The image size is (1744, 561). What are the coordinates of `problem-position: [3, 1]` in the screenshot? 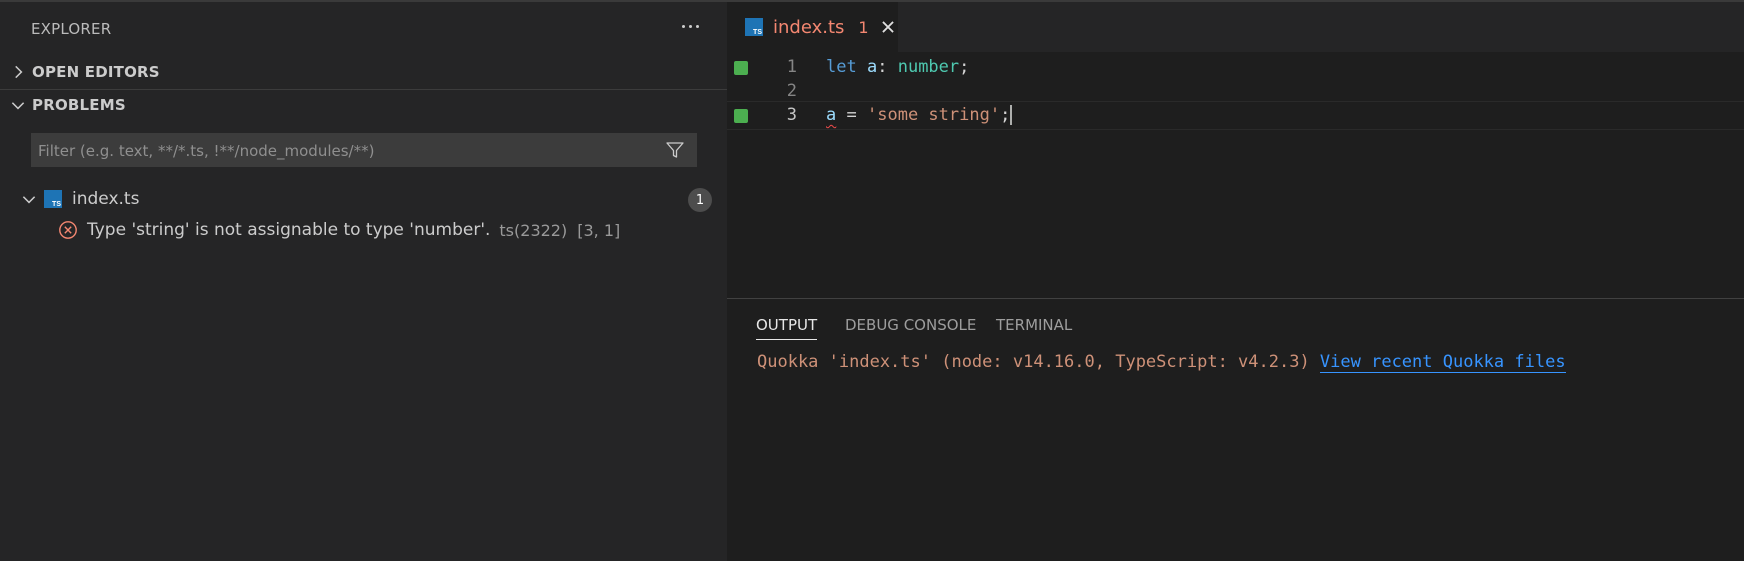 It's located at (599, 230).